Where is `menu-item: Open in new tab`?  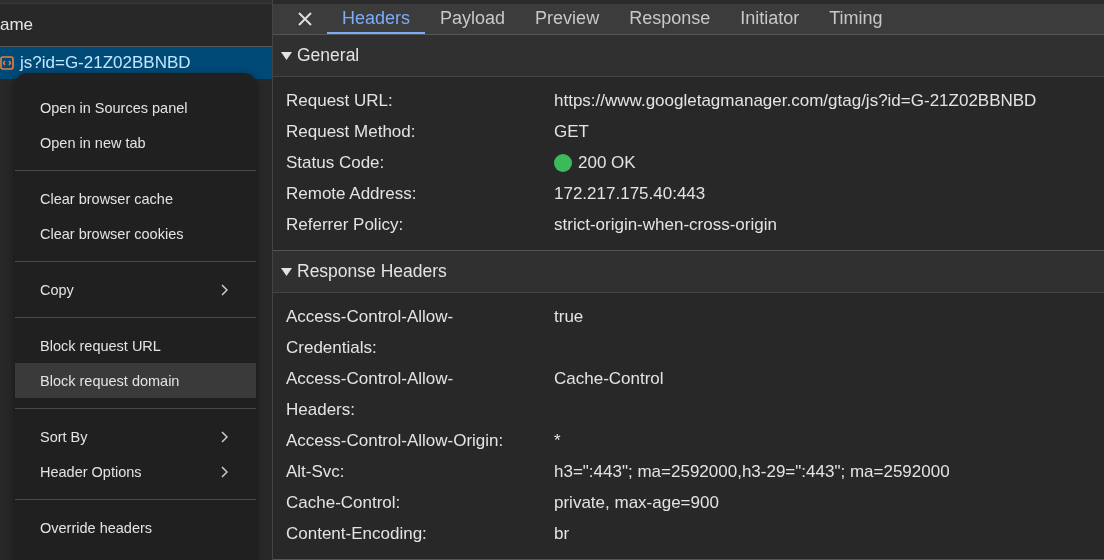
menu-item: Open in new tab is located at coordinates (135, 142).